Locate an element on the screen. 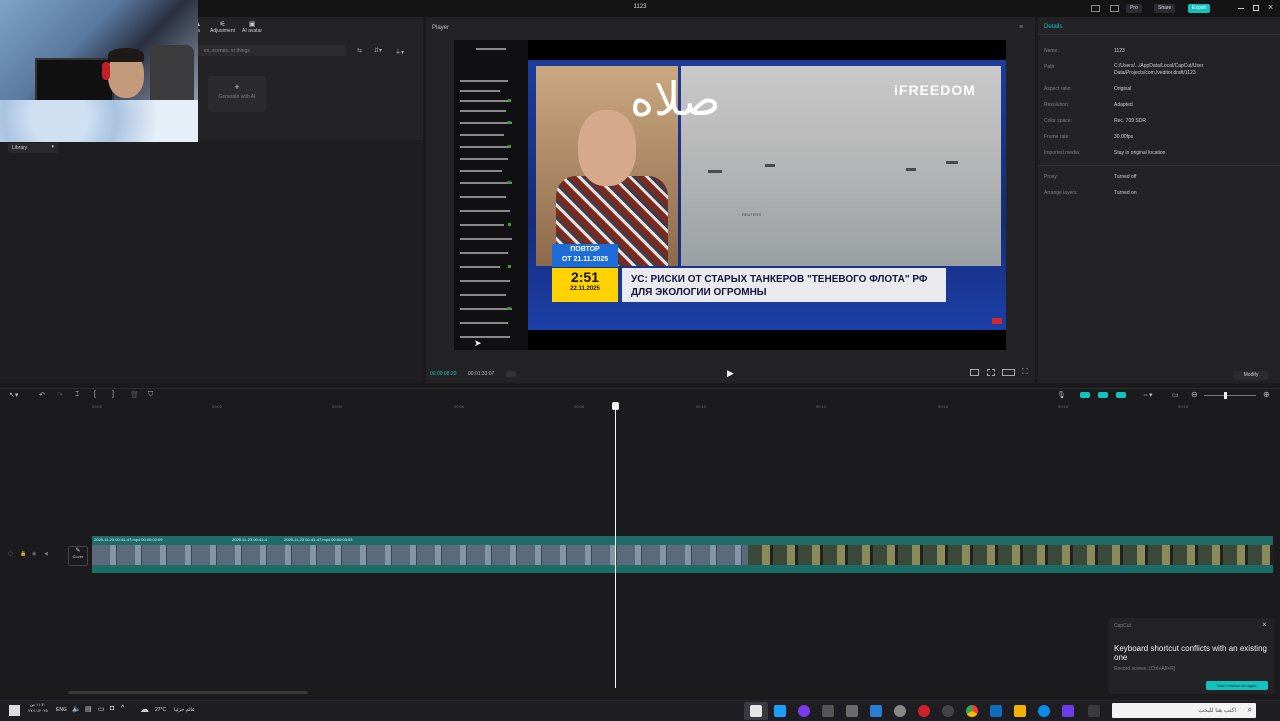 The width and height of the screenshot is (1280, 721). clip-thumbnails is located at coordinates (1010, 555).